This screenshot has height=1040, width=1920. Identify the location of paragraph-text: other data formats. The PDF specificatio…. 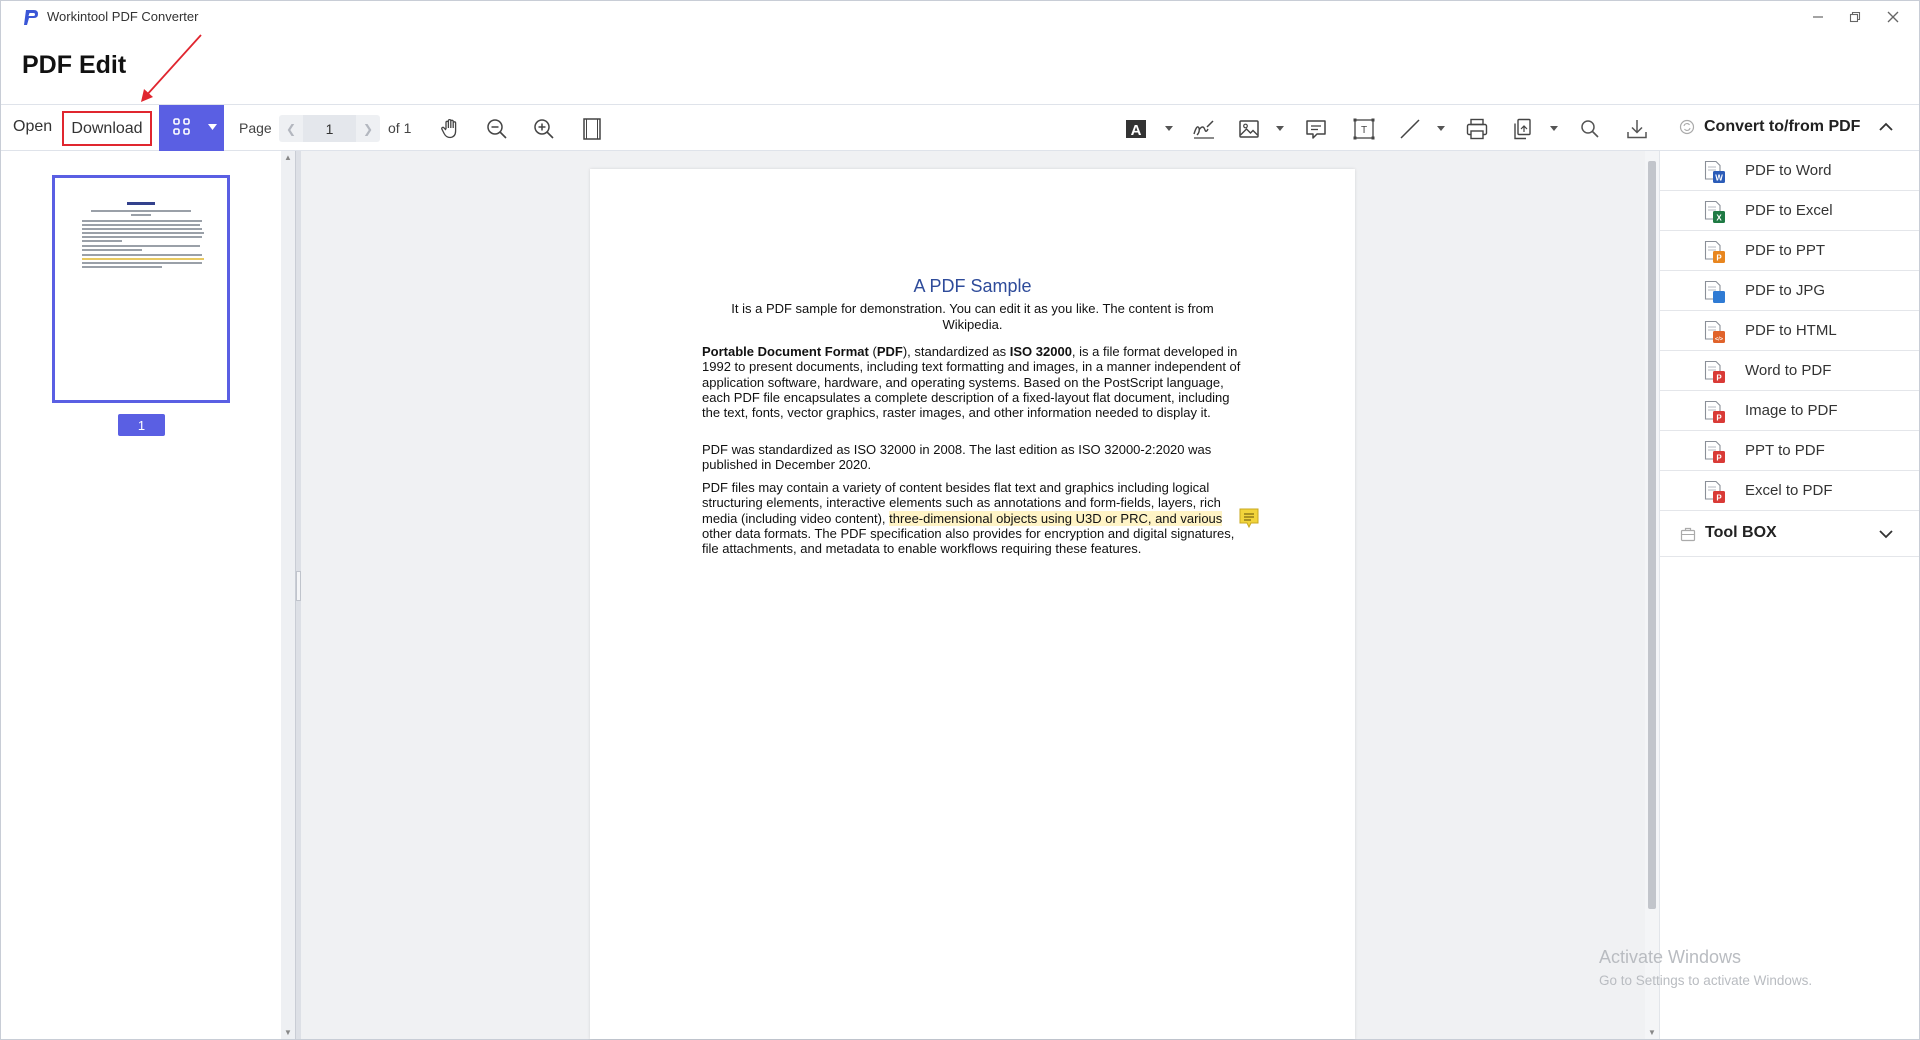
(968, 541).